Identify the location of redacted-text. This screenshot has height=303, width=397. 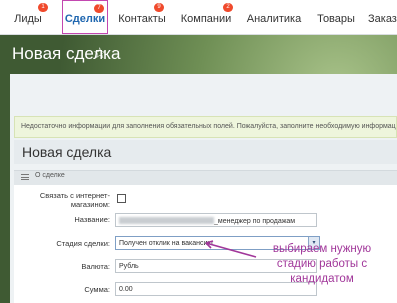
(166, 220).